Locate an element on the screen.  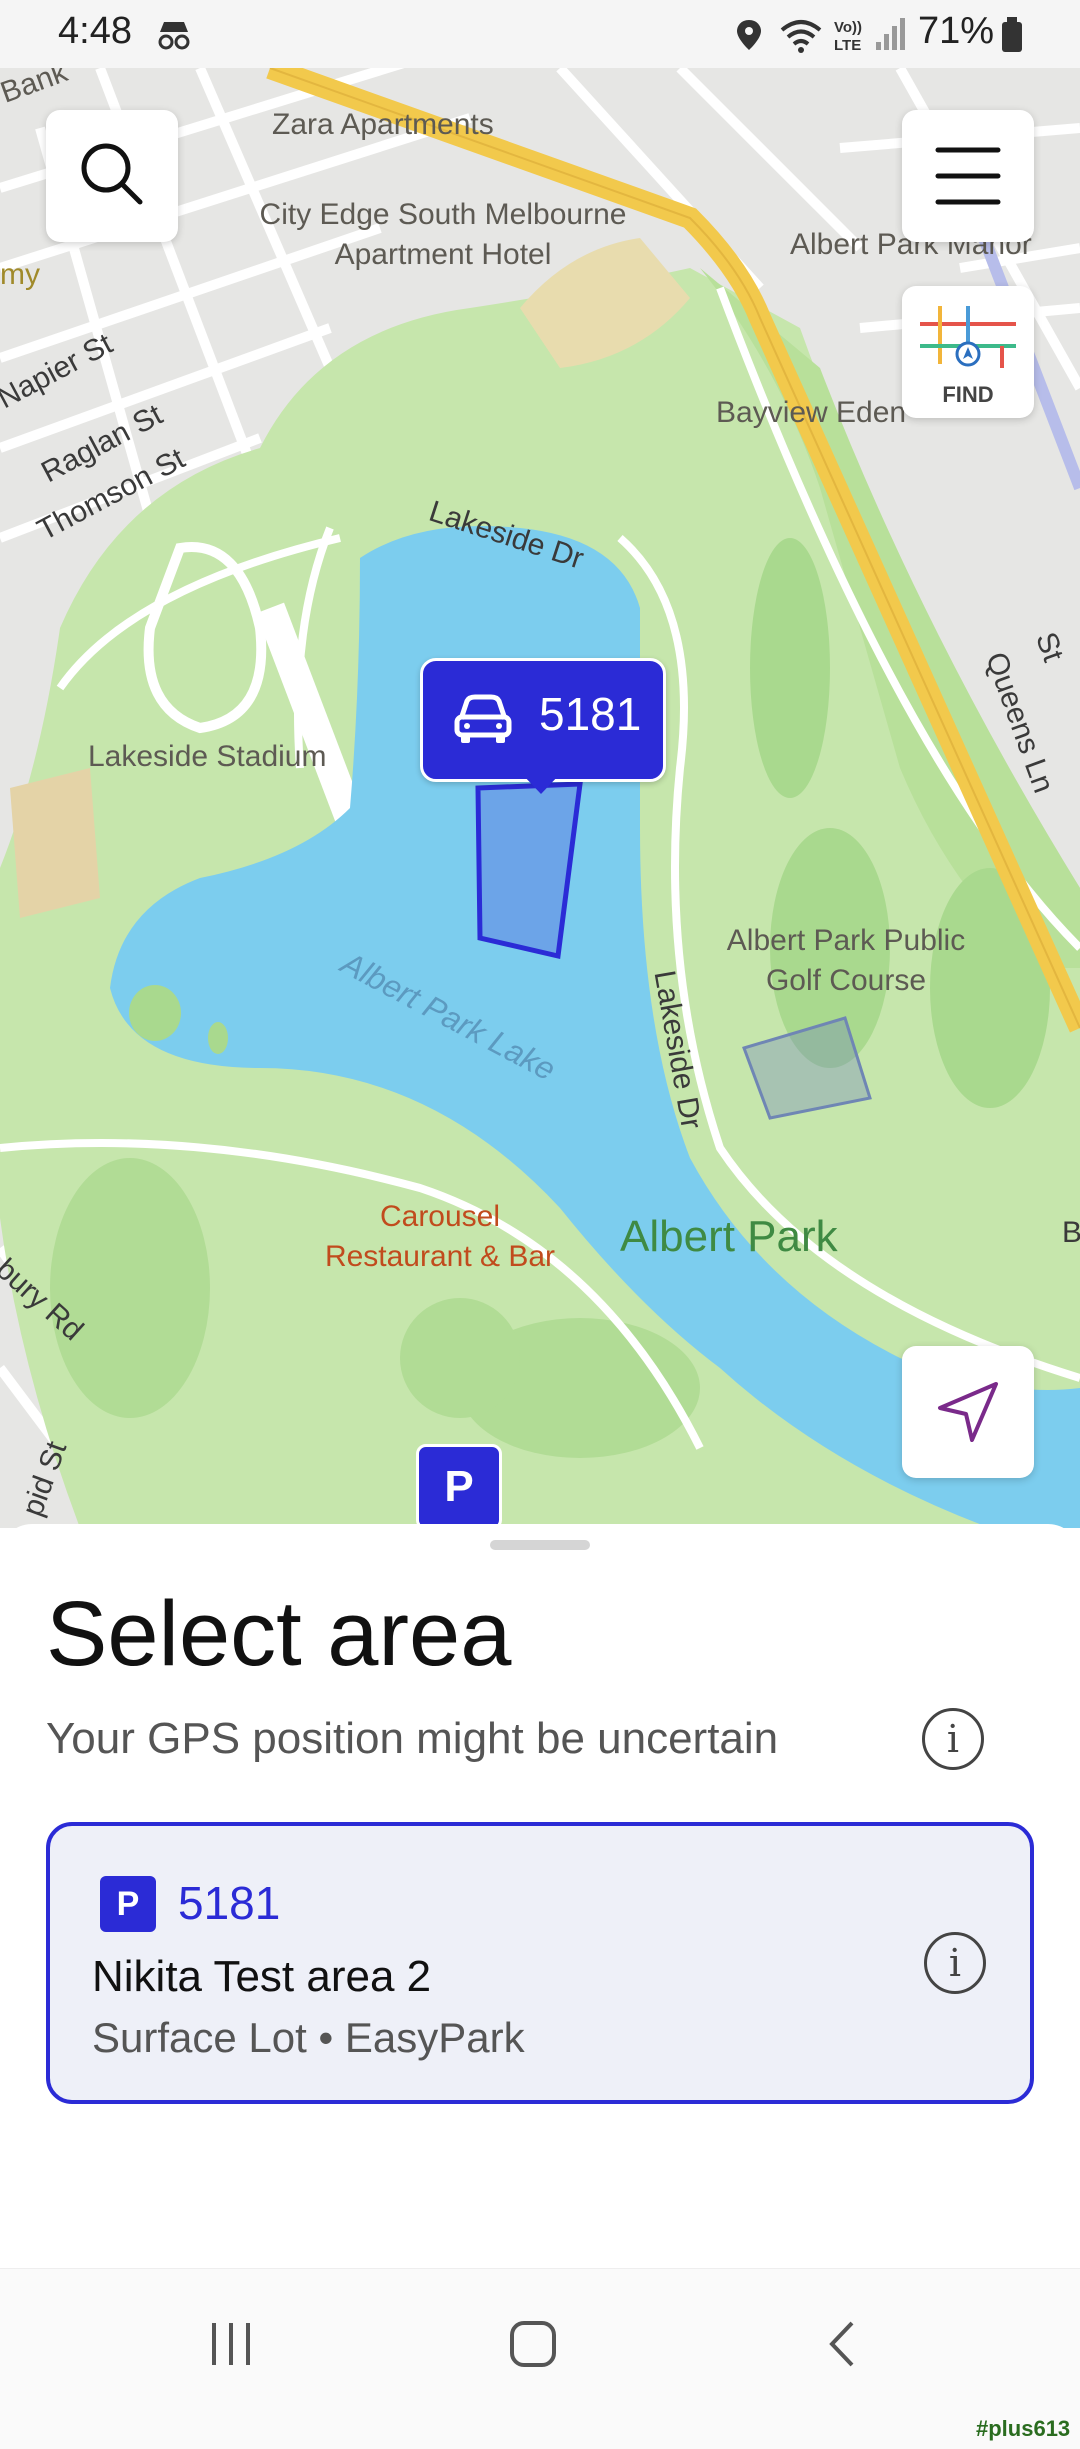
hamburger-menu-icon is located at coordinates (968, 176).